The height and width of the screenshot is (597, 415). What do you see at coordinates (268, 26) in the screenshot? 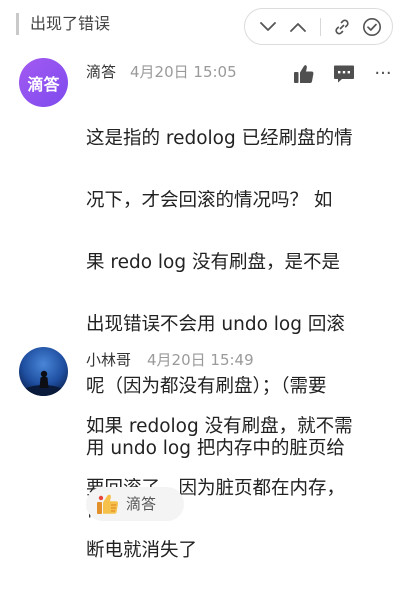
I see `chevron-down-icon` at bounding box center [268, 26].